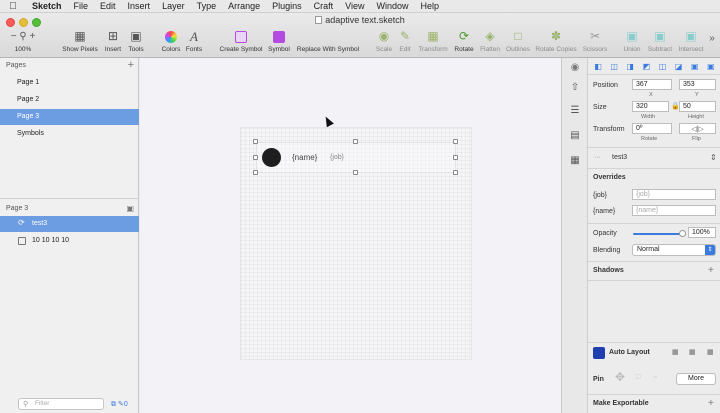  I want to click on height-input: 50, so click(697, 106).